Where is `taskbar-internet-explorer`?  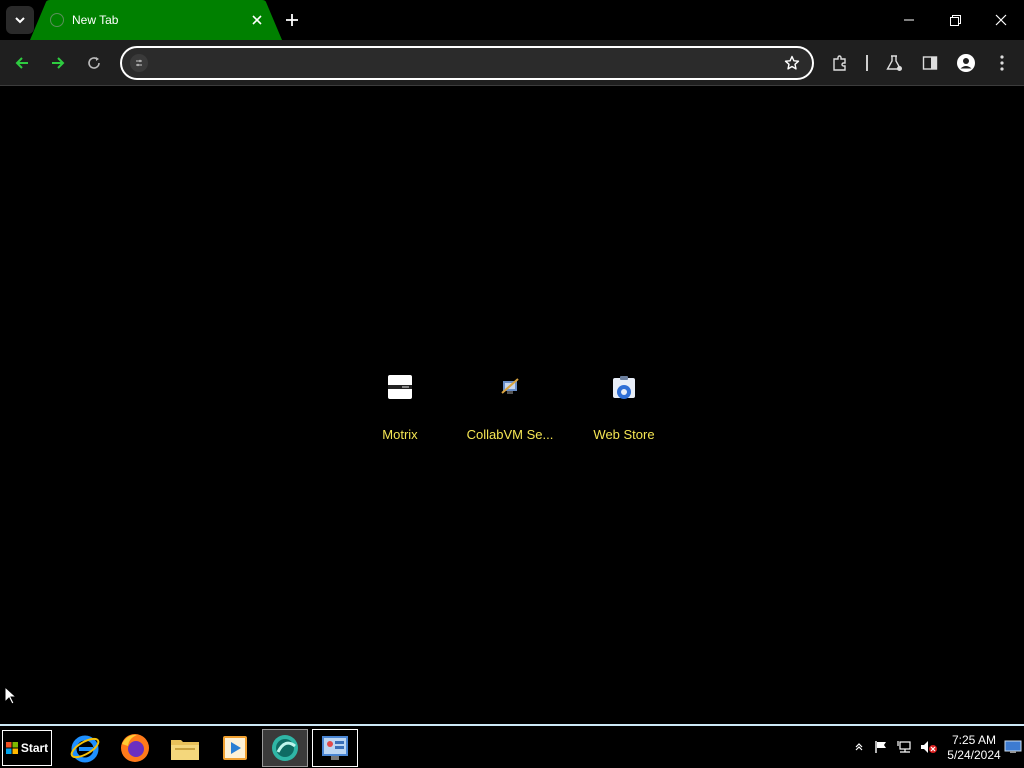
taskbar-internet-explorer is located at coordinates (85, 748).